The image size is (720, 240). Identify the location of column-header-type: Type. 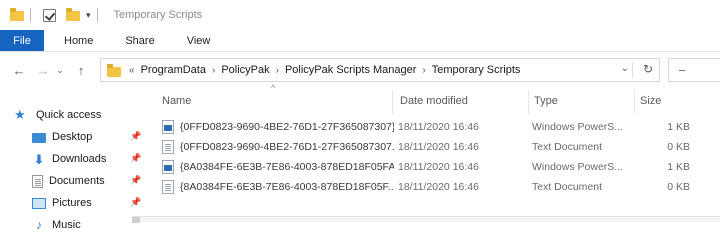
(584, 101).